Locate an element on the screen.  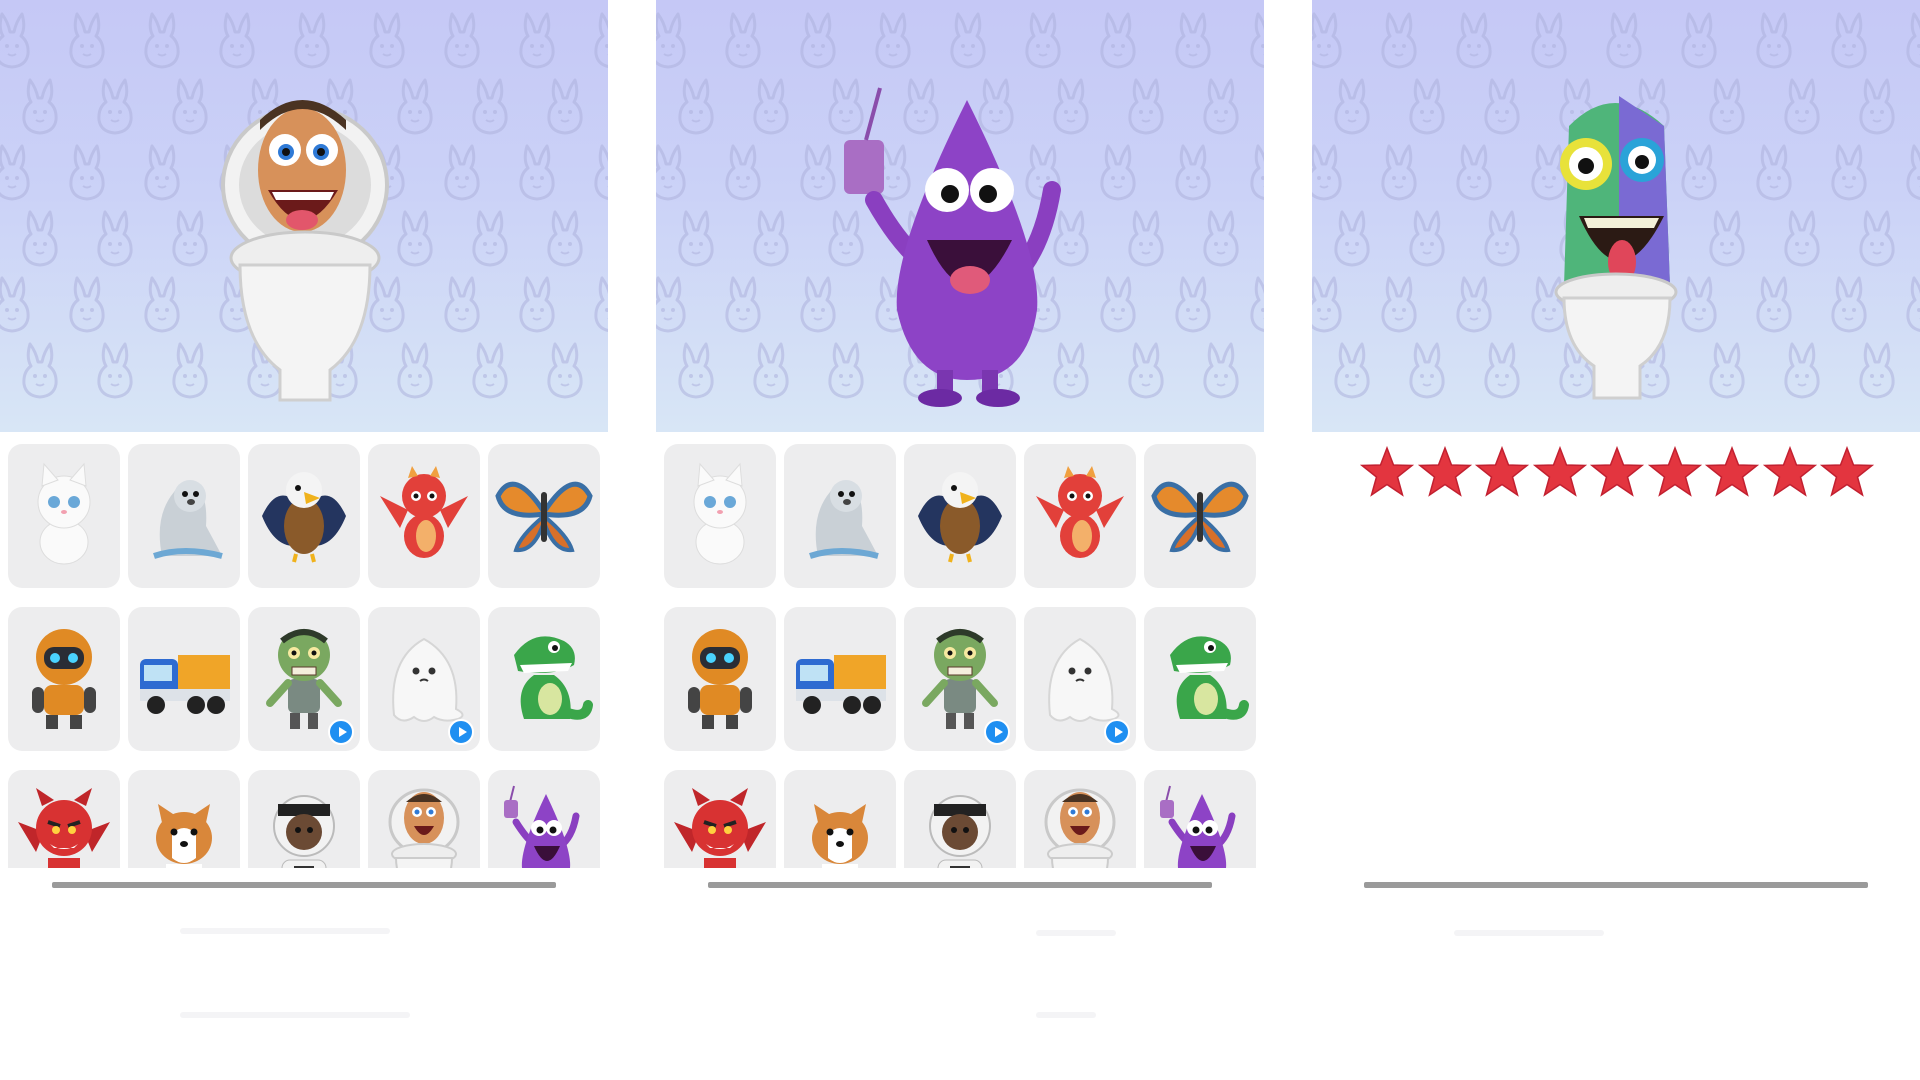
rainbow-toilet-monster-character is located at coordinates (1614, 246).